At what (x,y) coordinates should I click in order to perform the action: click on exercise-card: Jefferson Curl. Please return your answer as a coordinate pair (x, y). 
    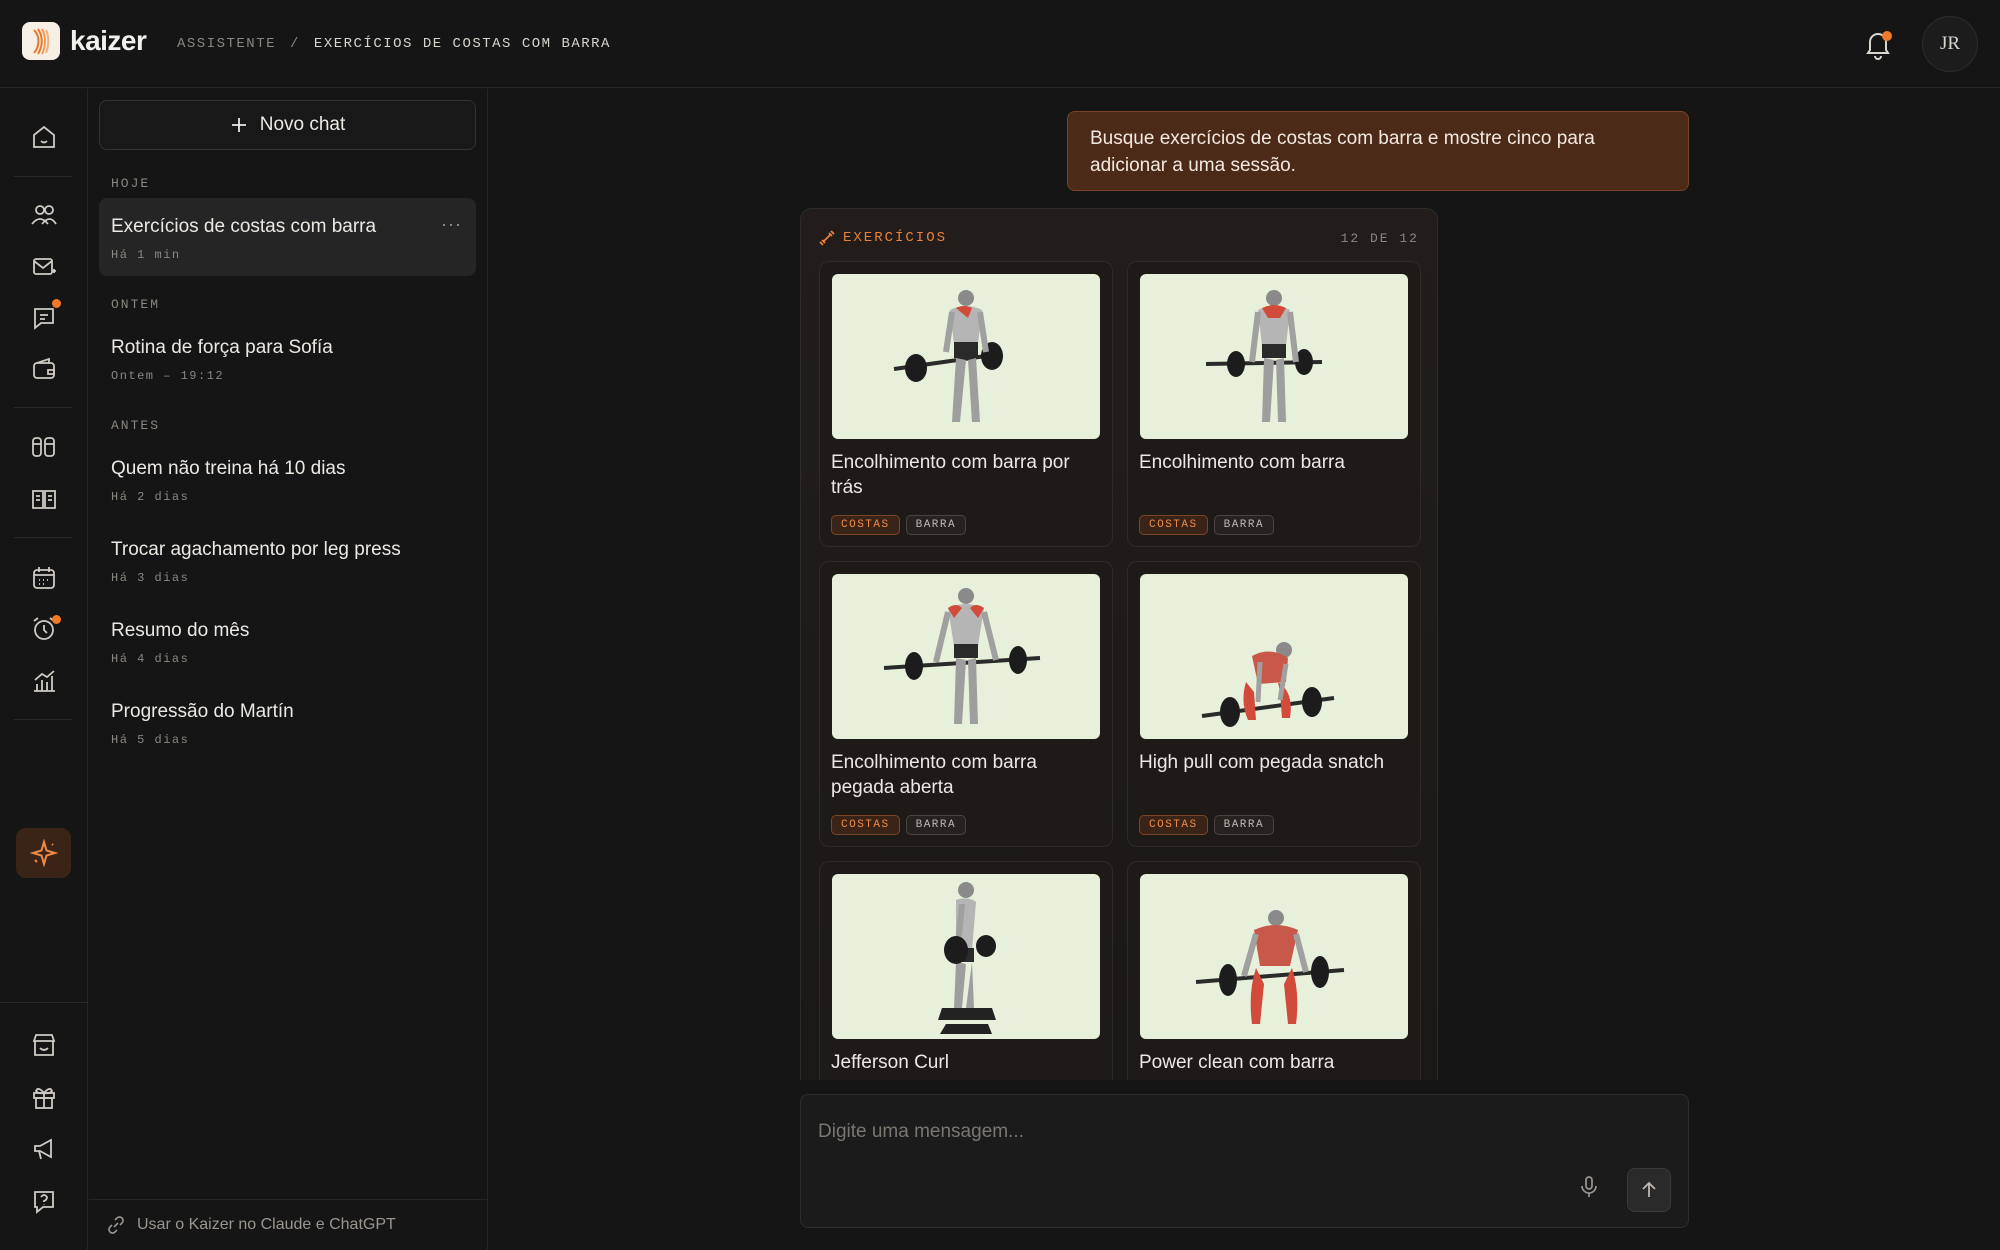
    Looking at the image, I should click on (966, 970).